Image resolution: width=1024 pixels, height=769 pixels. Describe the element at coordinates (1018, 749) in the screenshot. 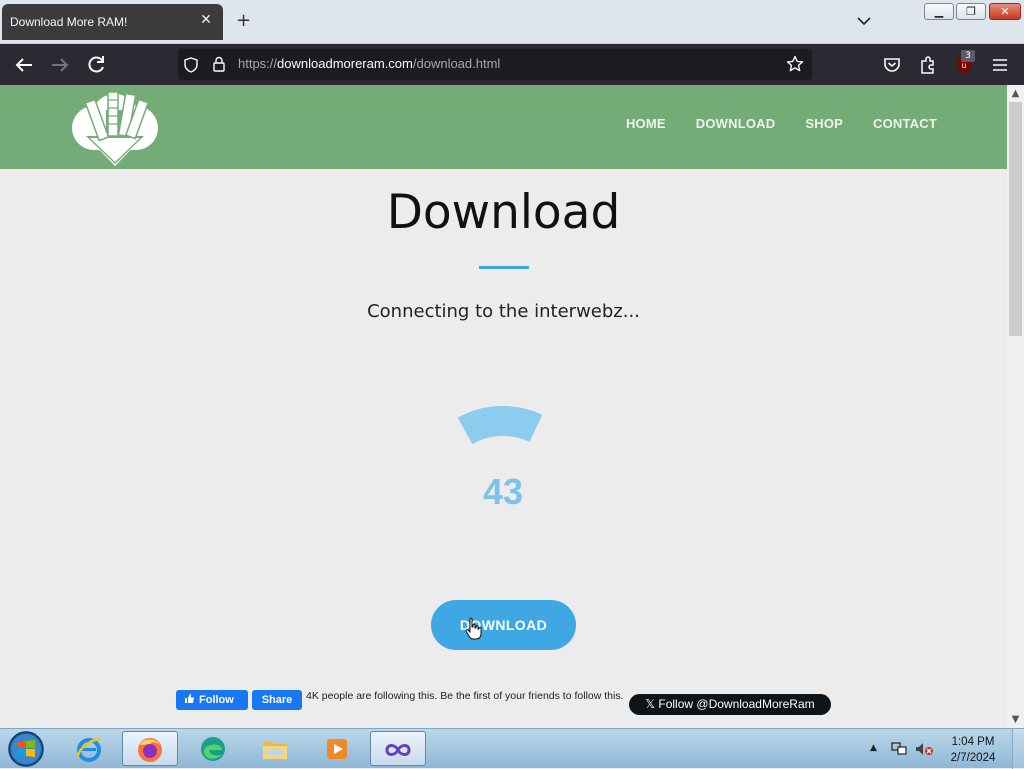

I see `show-desktop-button` at that location.